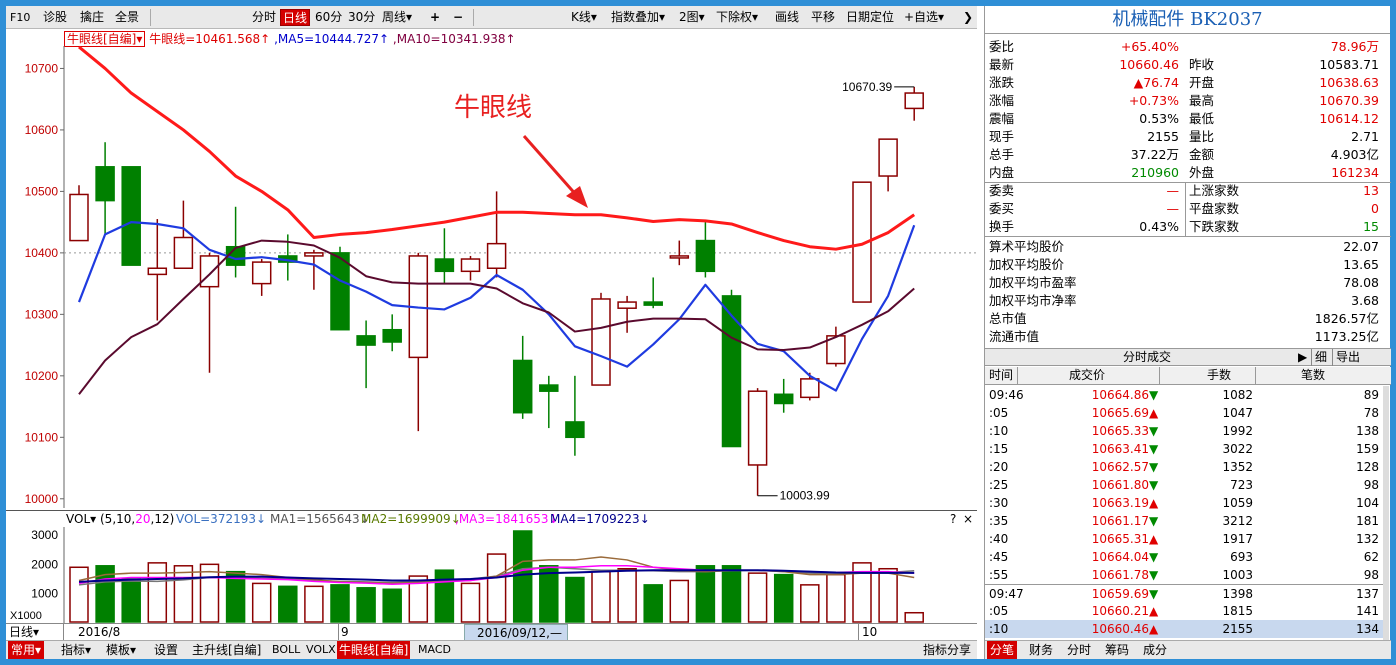  Describe the element at coordinates (1120, 449) in the screenshot. I see `tick-price: 10663.41` at that location.